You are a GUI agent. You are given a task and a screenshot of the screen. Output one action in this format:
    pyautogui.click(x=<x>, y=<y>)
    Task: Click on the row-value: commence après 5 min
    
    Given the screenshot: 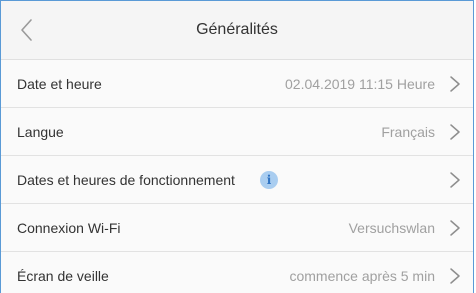 What is the action you would take?
    pyautogui.click(x=362, y=276)
    